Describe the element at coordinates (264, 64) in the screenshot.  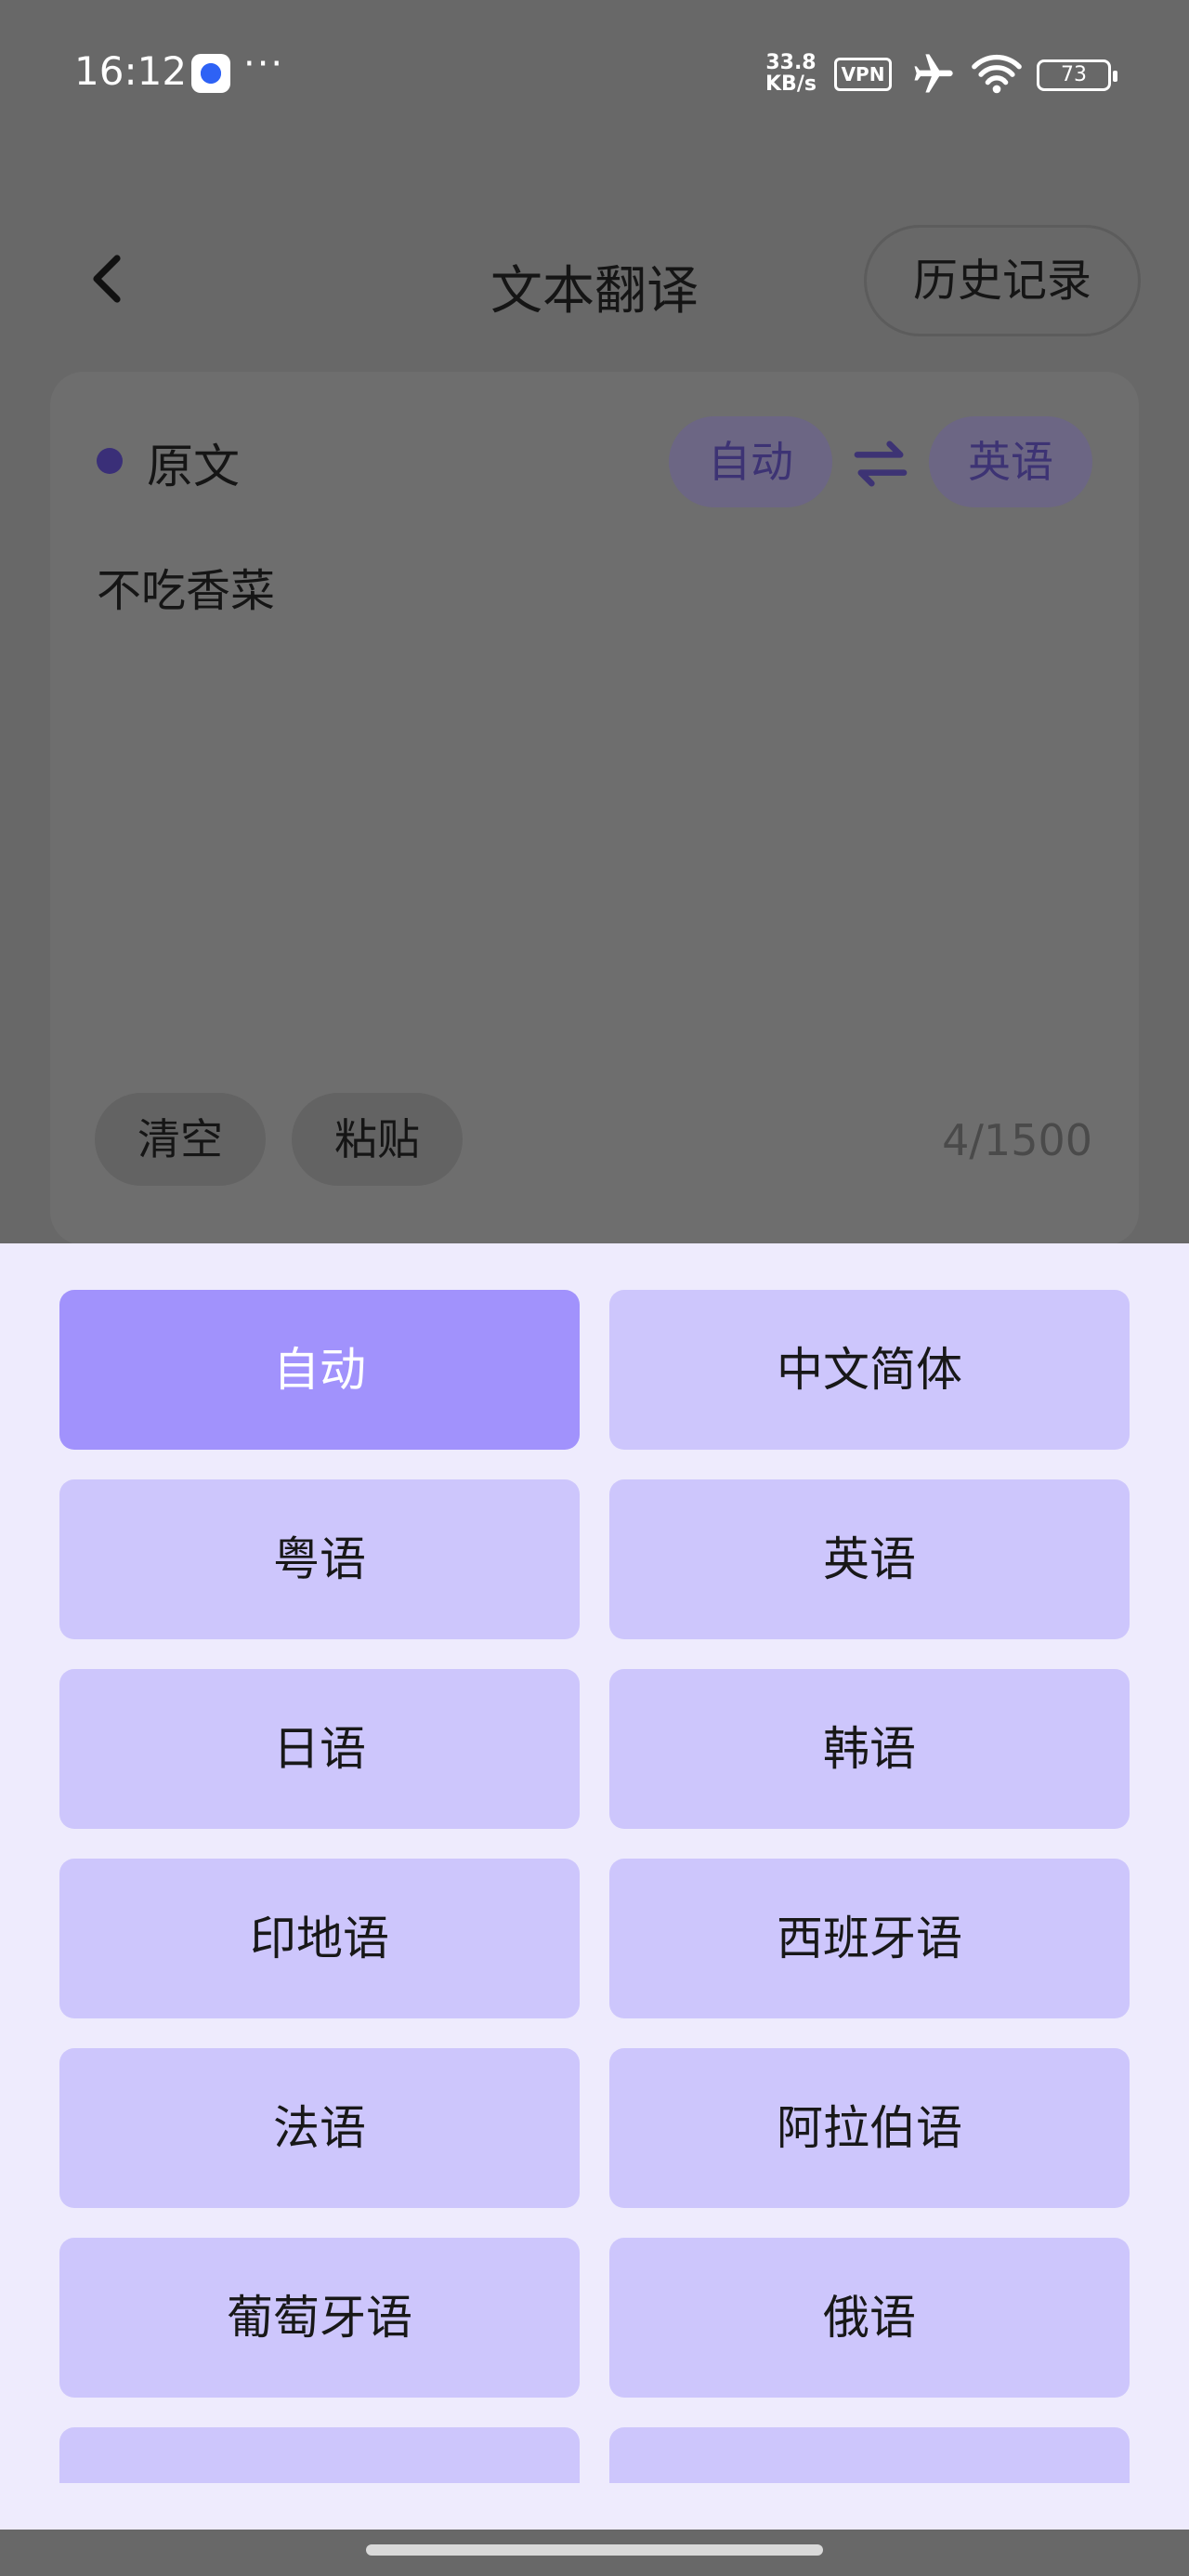
I see `more-notifications-icon: ···` at that location.